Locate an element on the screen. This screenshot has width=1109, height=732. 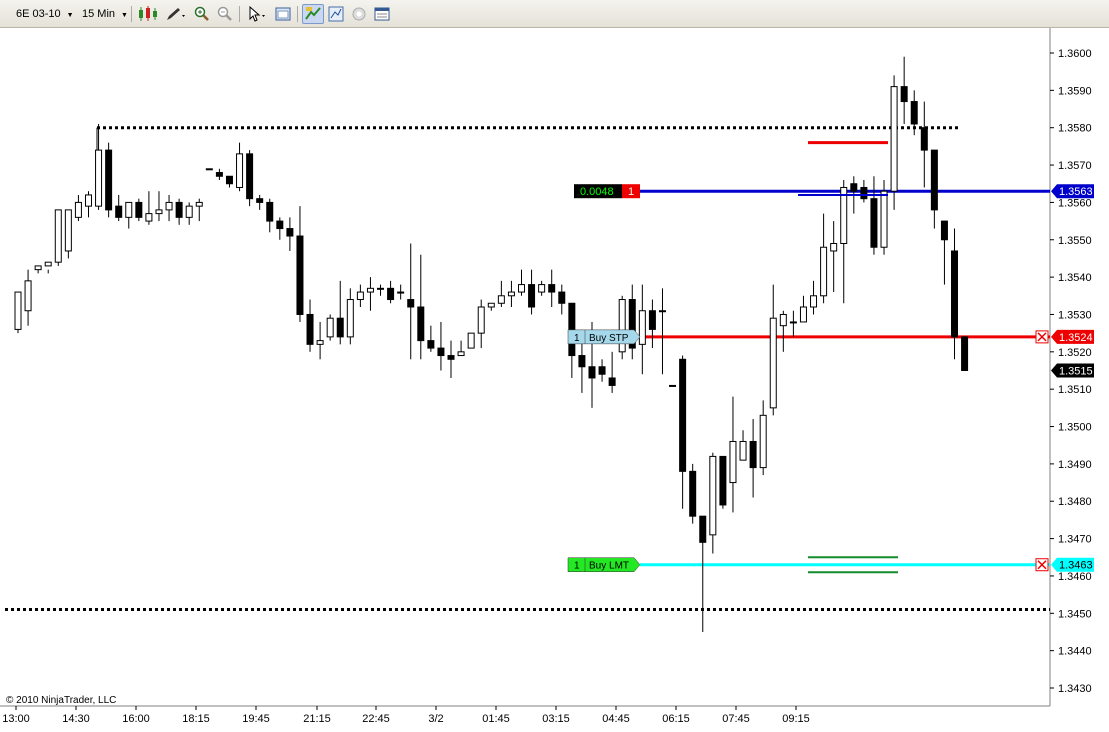
chart-trader-icon is located at coordinates (313, 14).